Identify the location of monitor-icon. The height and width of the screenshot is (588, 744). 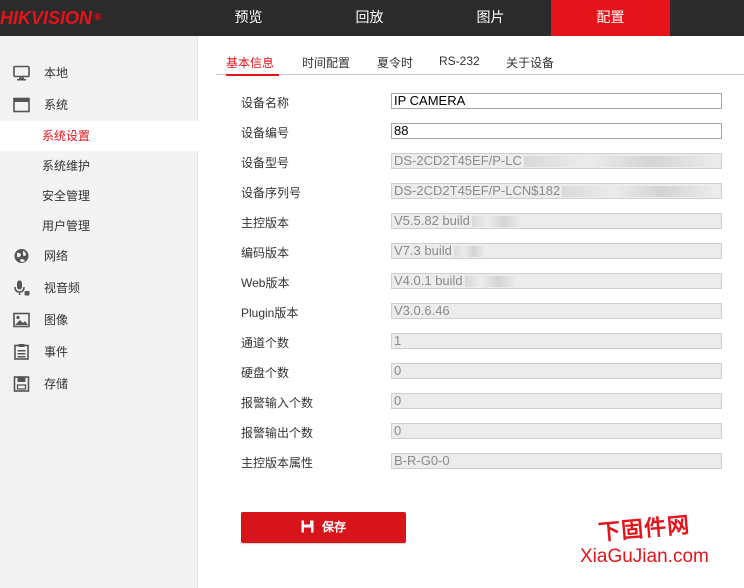
(21, 73).